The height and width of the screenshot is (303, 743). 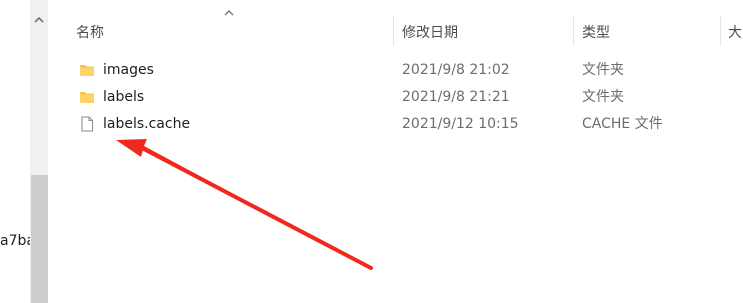 What do you see at coordinates (15, 241) in the screenshot?
I see `nav-item-partial: a7ba` at bounding box center [15, 241].